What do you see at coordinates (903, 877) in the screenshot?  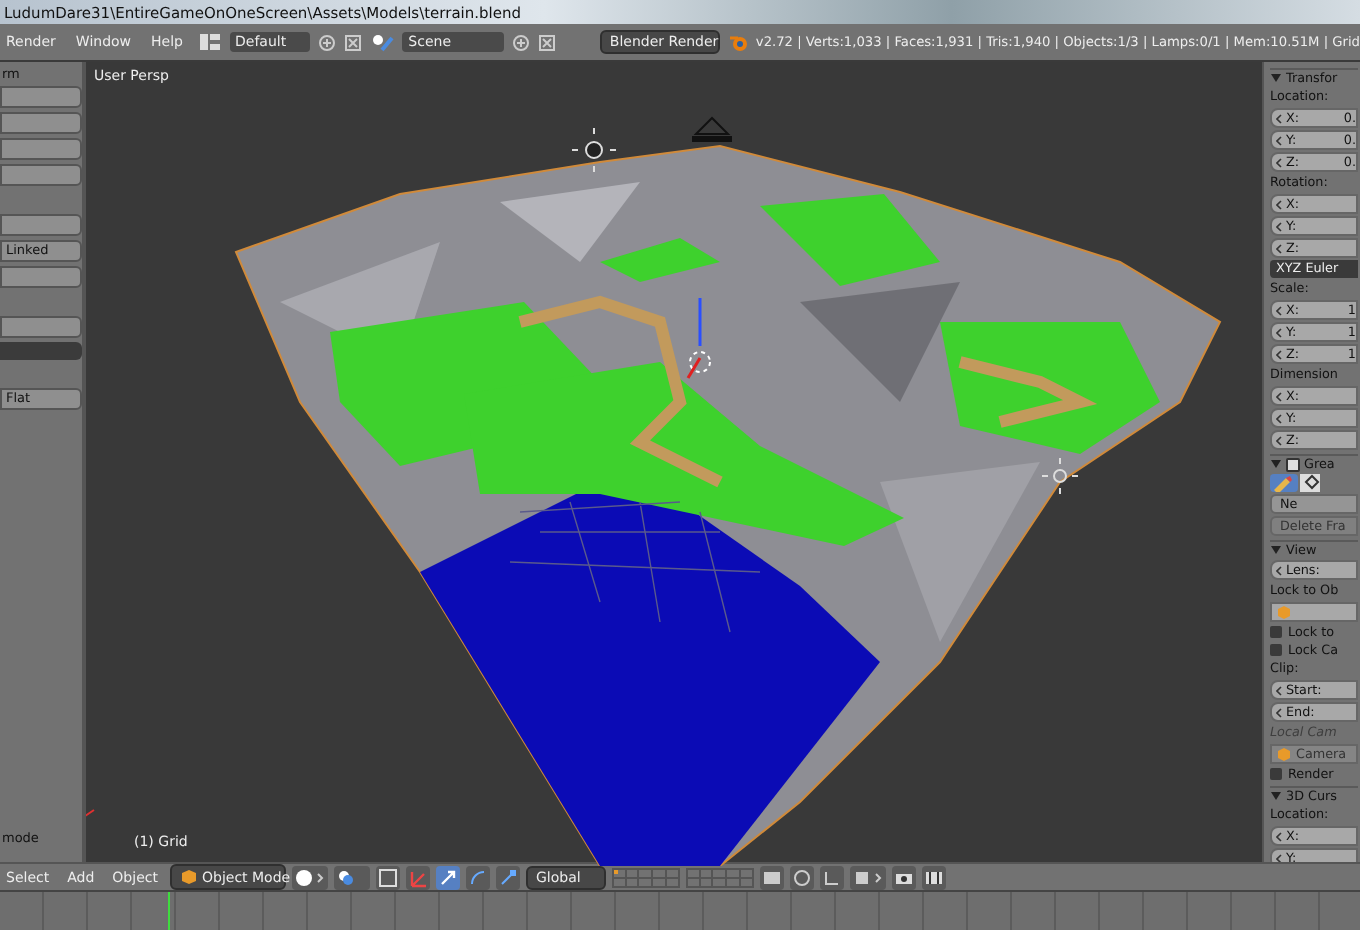 I see `opengl-render-icon` at bounding box center [903, 877].